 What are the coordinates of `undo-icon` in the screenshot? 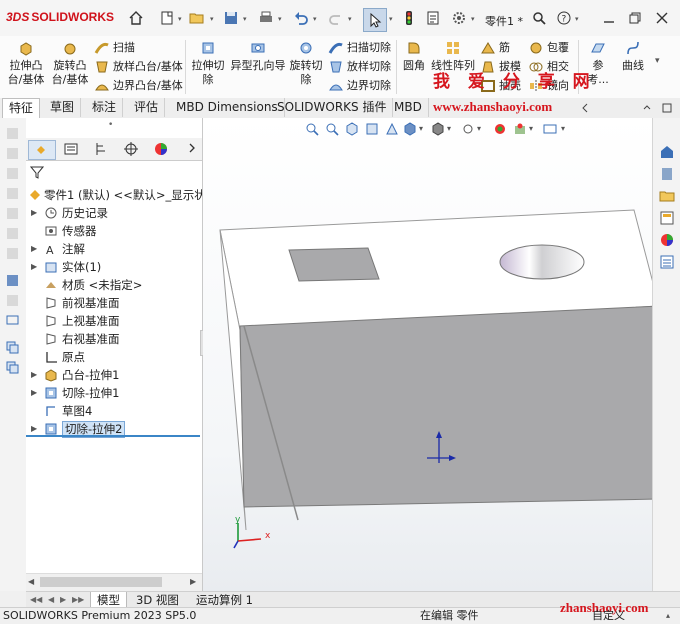 It's located at (301, 18).